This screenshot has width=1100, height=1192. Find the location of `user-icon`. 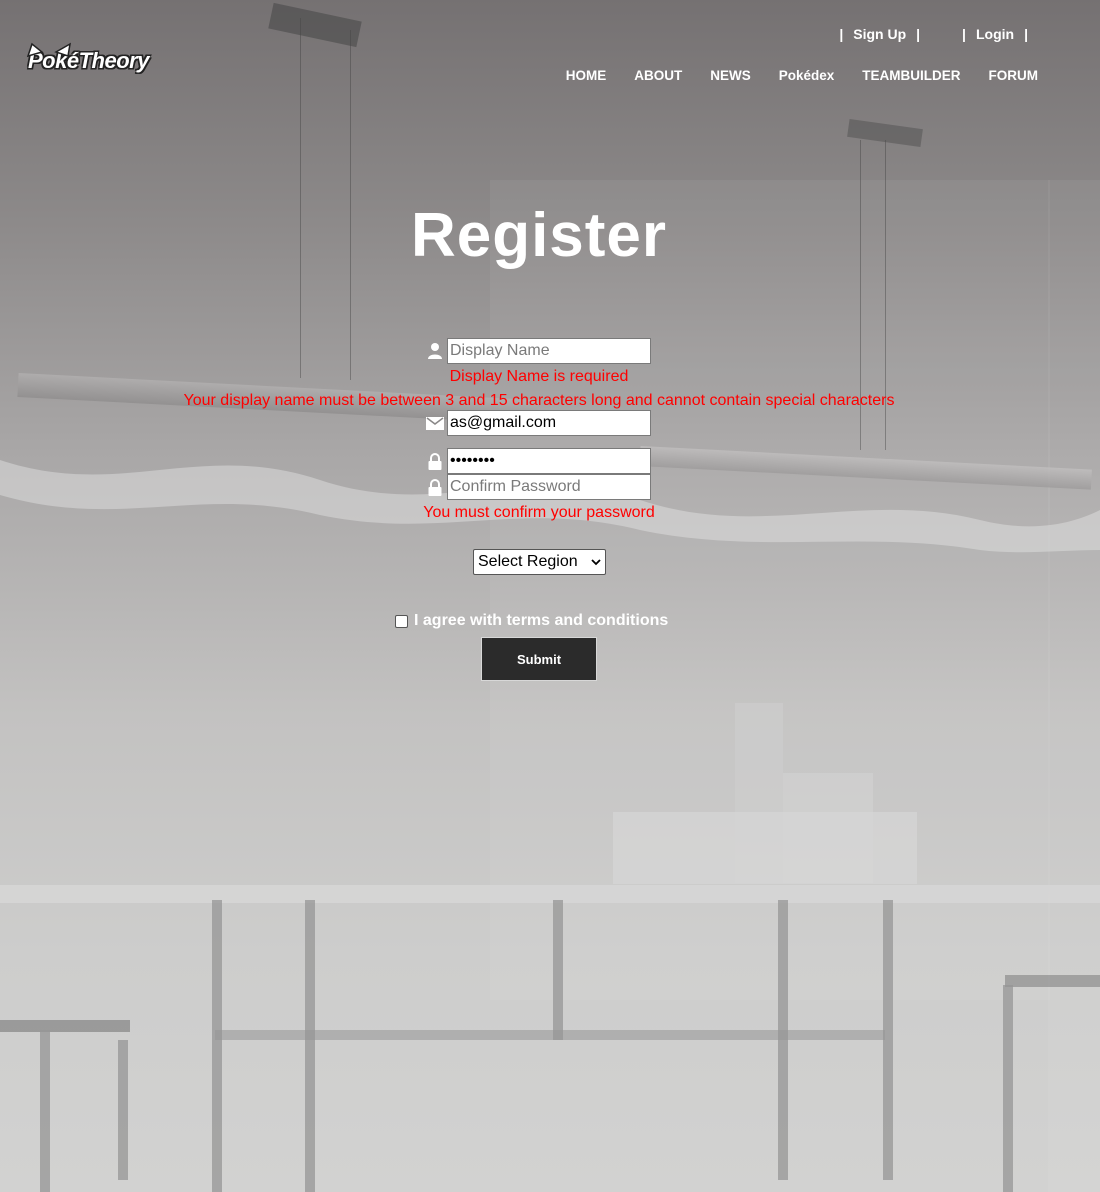

user-icon is located at coordinates (435, 351).